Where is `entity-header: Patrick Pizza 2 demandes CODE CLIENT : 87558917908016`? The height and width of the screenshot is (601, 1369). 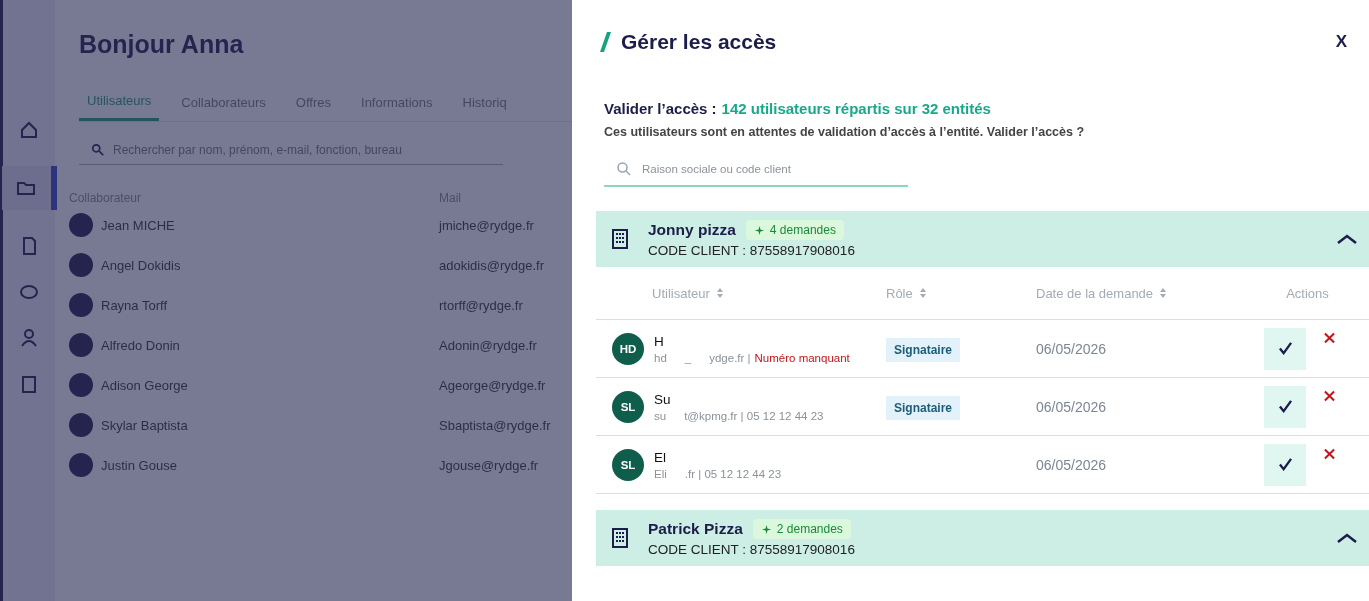 entity-header: Patrick Pizza 2 demandes CODE CLIENT : 87558917908016 is located at coordinates (982, 538).